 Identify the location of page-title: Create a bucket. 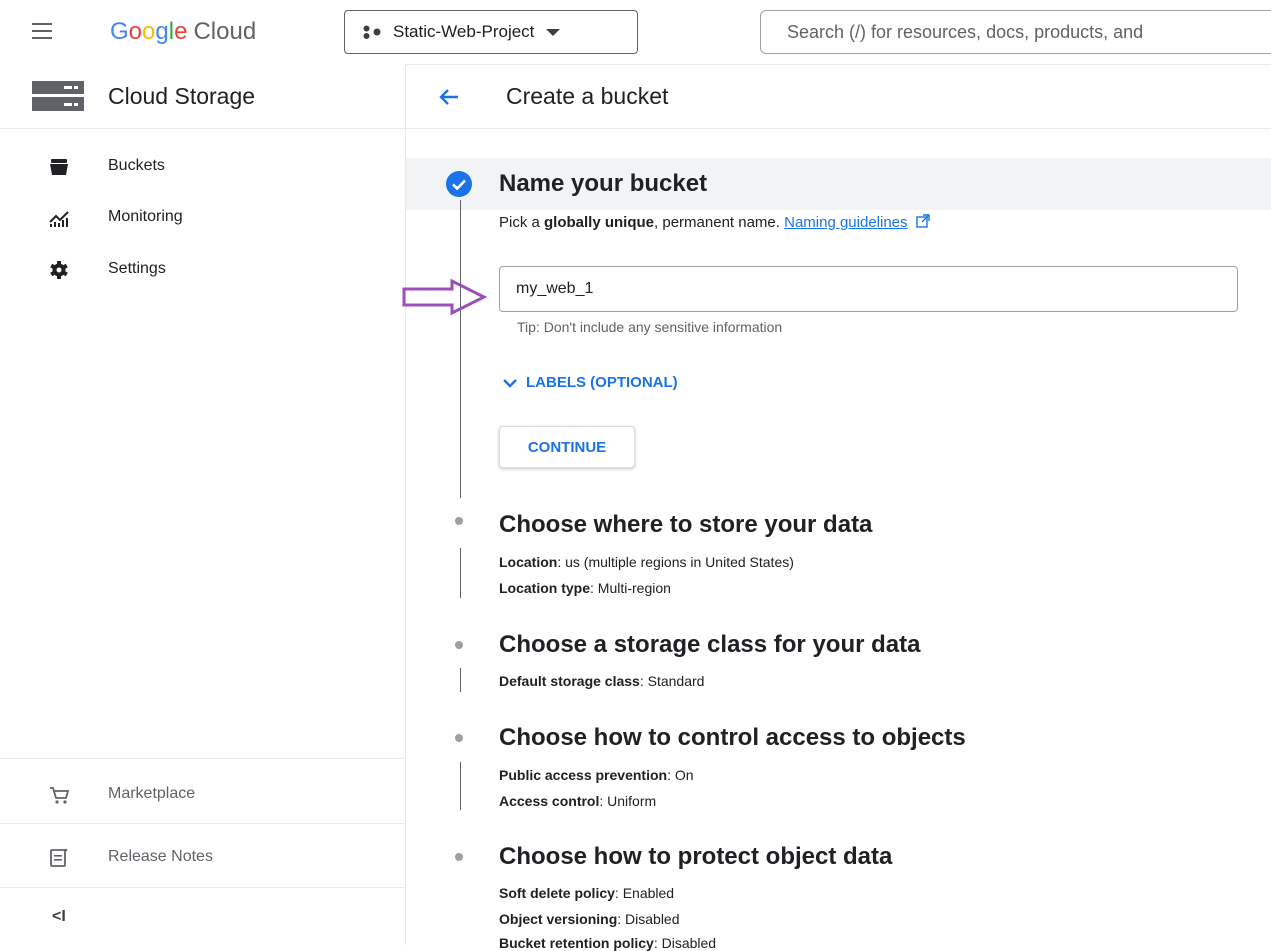
(587, 96).